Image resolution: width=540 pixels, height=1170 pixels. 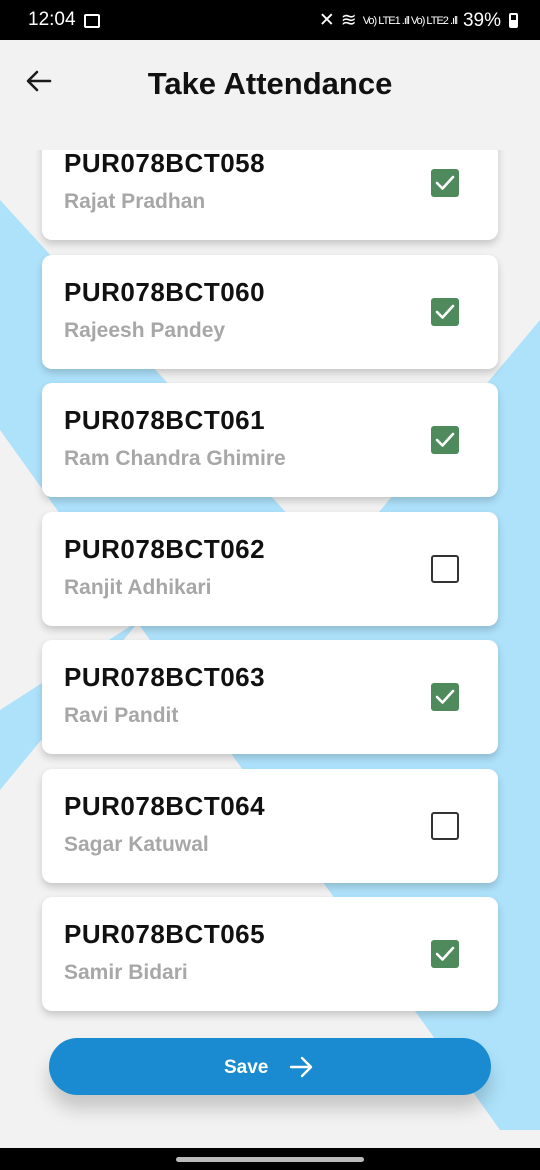 What do you see at coordinates (92, 21) in the screenshot?
I see `gallery-icon` at bounding box center [92, 21].